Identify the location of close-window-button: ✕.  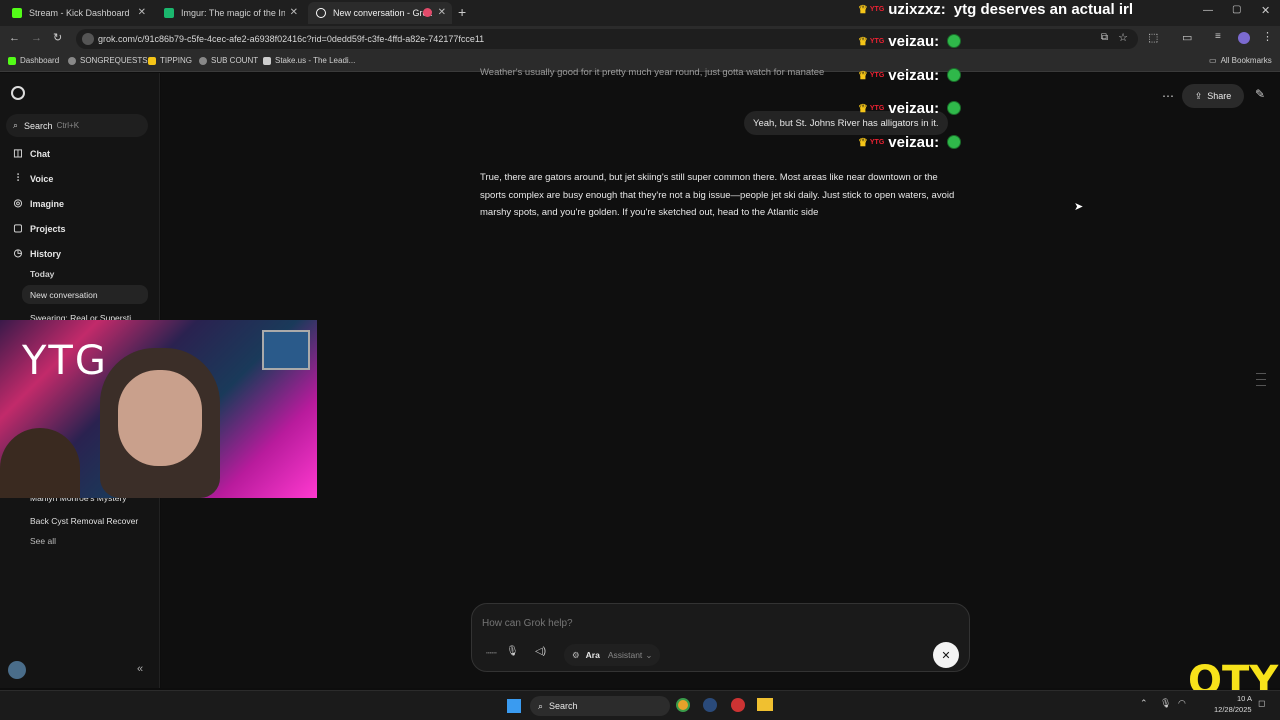
(1265, 10).